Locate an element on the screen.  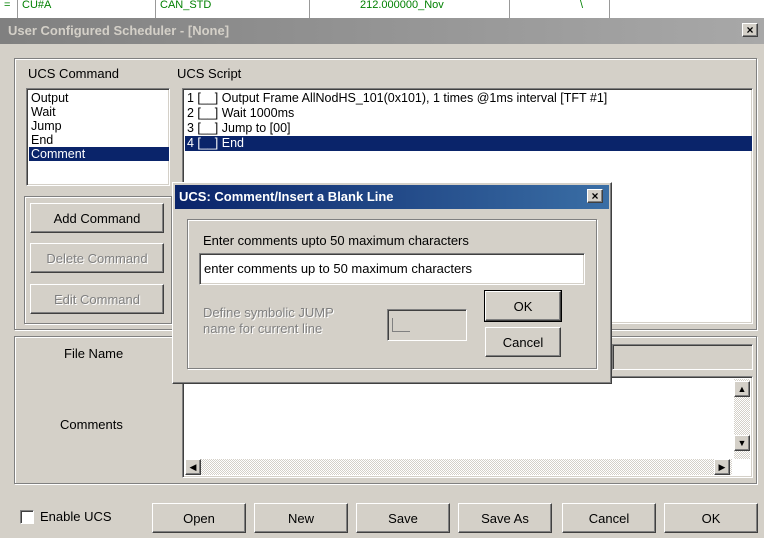
cancel-button: Cancel is located at coordinates (609, 518).